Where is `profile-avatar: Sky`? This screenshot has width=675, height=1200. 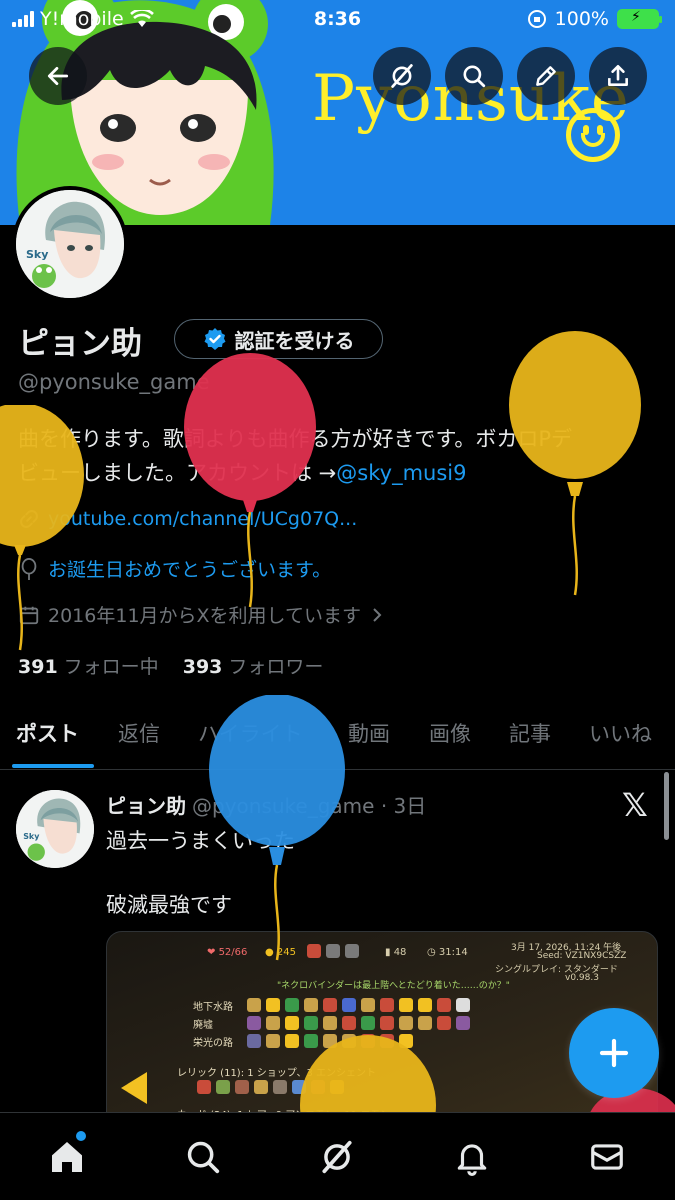 profile-avatar: Sky is located at coordinates (70, 244).